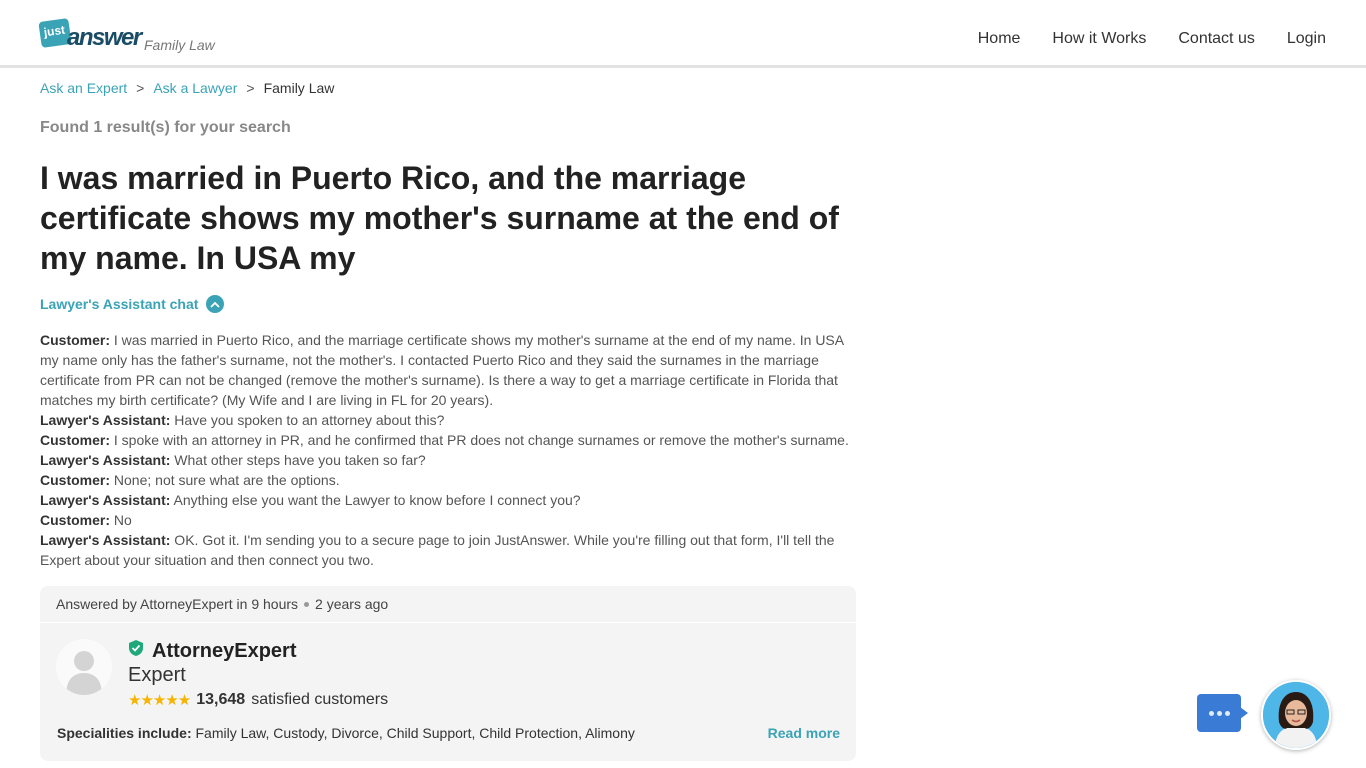  Describe the element at coordinates (1211, 713) in the screenshot. I see `ellipsis-icon` at that location.